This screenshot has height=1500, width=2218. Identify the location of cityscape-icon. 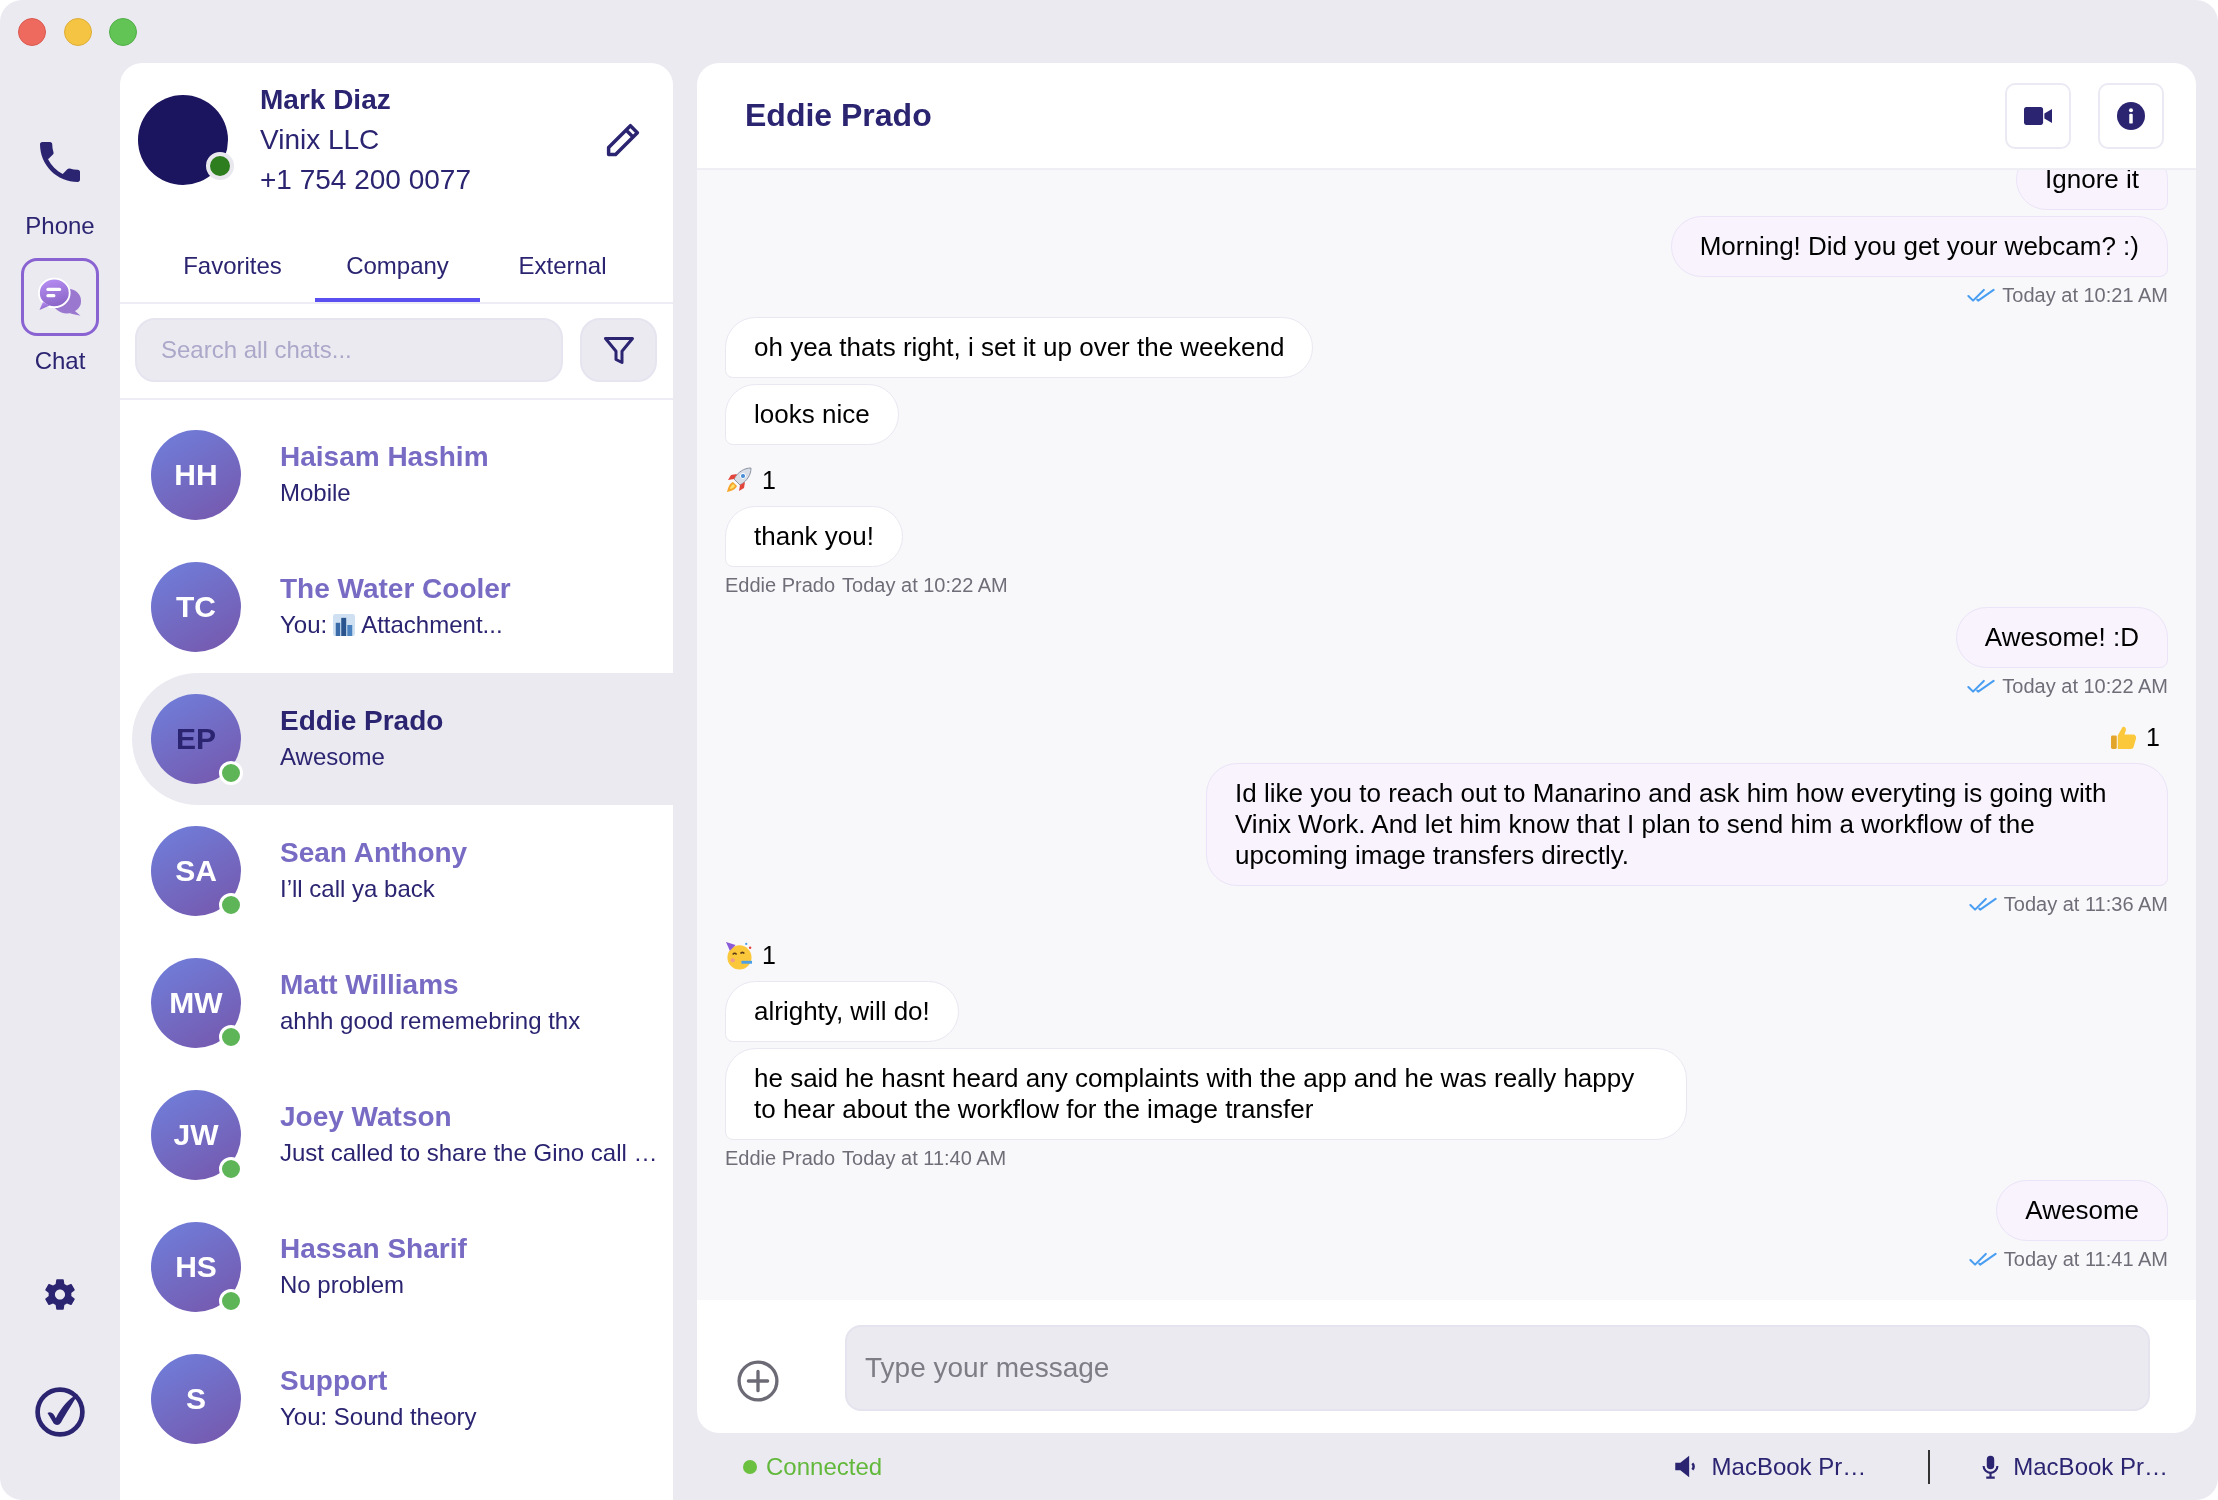
(344, 625).